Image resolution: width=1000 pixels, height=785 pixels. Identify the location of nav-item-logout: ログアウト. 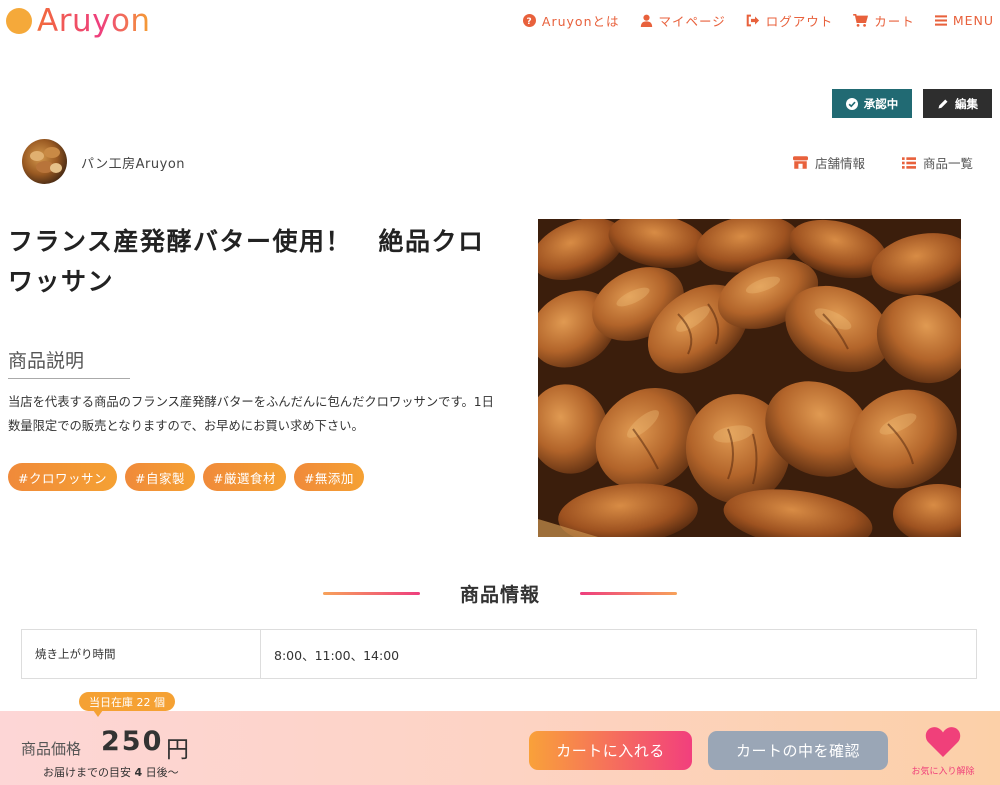
(790, 20).